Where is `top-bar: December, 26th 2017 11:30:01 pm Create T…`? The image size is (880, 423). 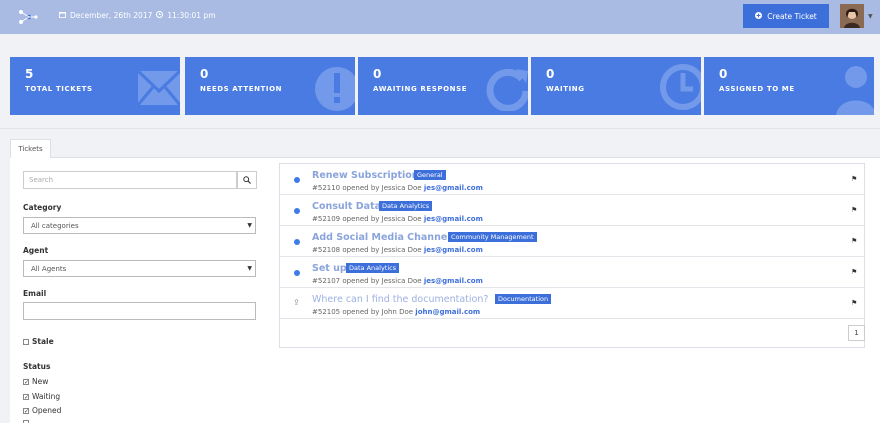 top-bar: December, 26th 2017 11:30:01 pm Create T… is located at coordinates (440, 17).